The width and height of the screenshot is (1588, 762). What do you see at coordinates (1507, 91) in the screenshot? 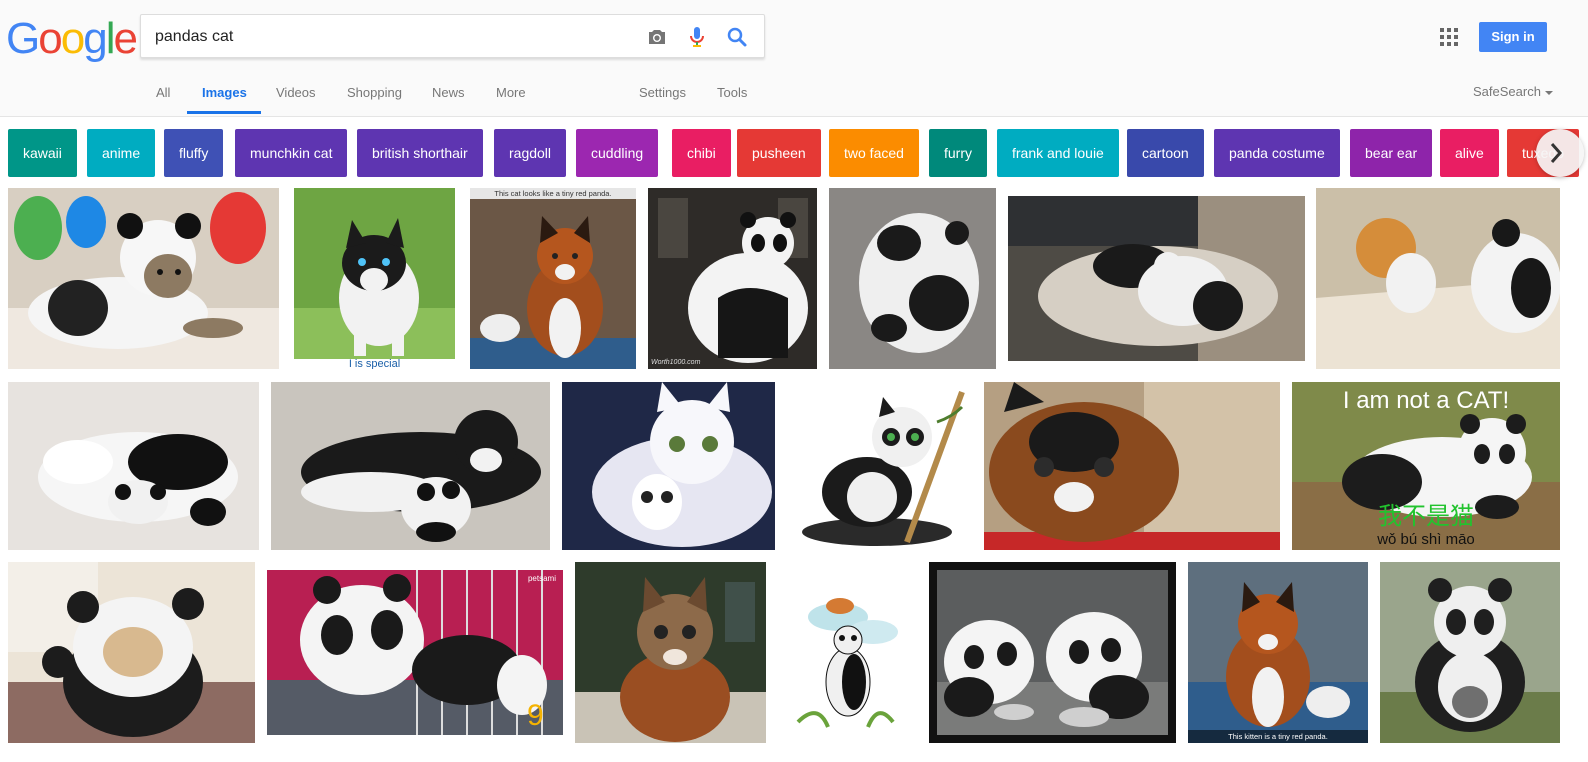
I see `safesearch-label: SafeSearch` at bounding box center [1507, 91].